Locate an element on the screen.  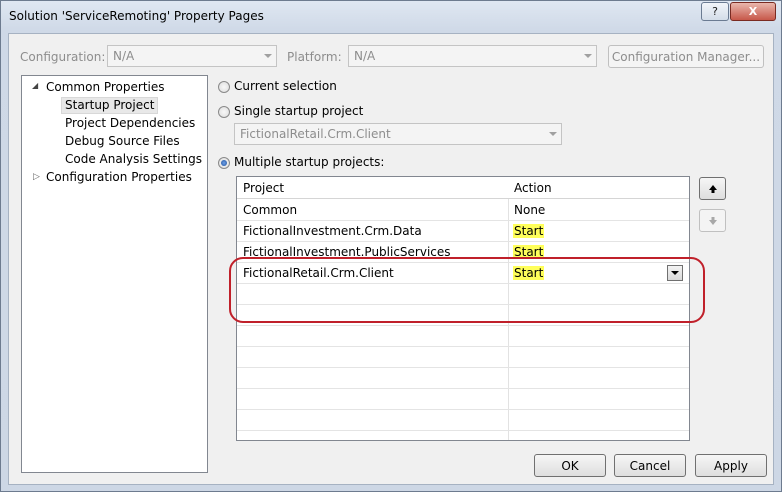
ok-button: OK is located at coordinates (570, 465).